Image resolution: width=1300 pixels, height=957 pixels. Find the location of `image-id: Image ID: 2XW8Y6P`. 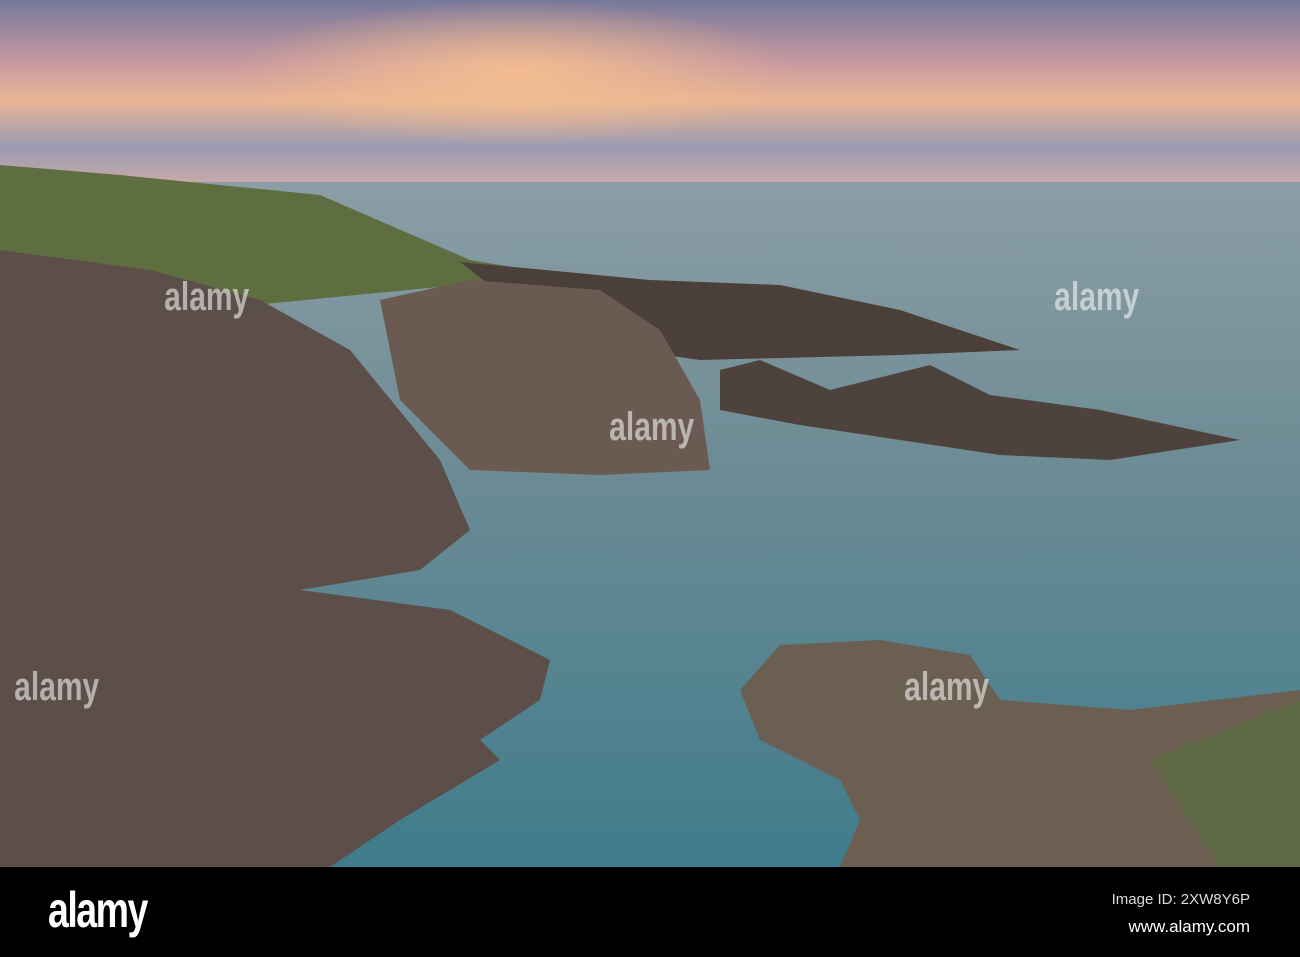

image-id: Image ID: 2XW8Y6P is located at coordinates (1180, 899).